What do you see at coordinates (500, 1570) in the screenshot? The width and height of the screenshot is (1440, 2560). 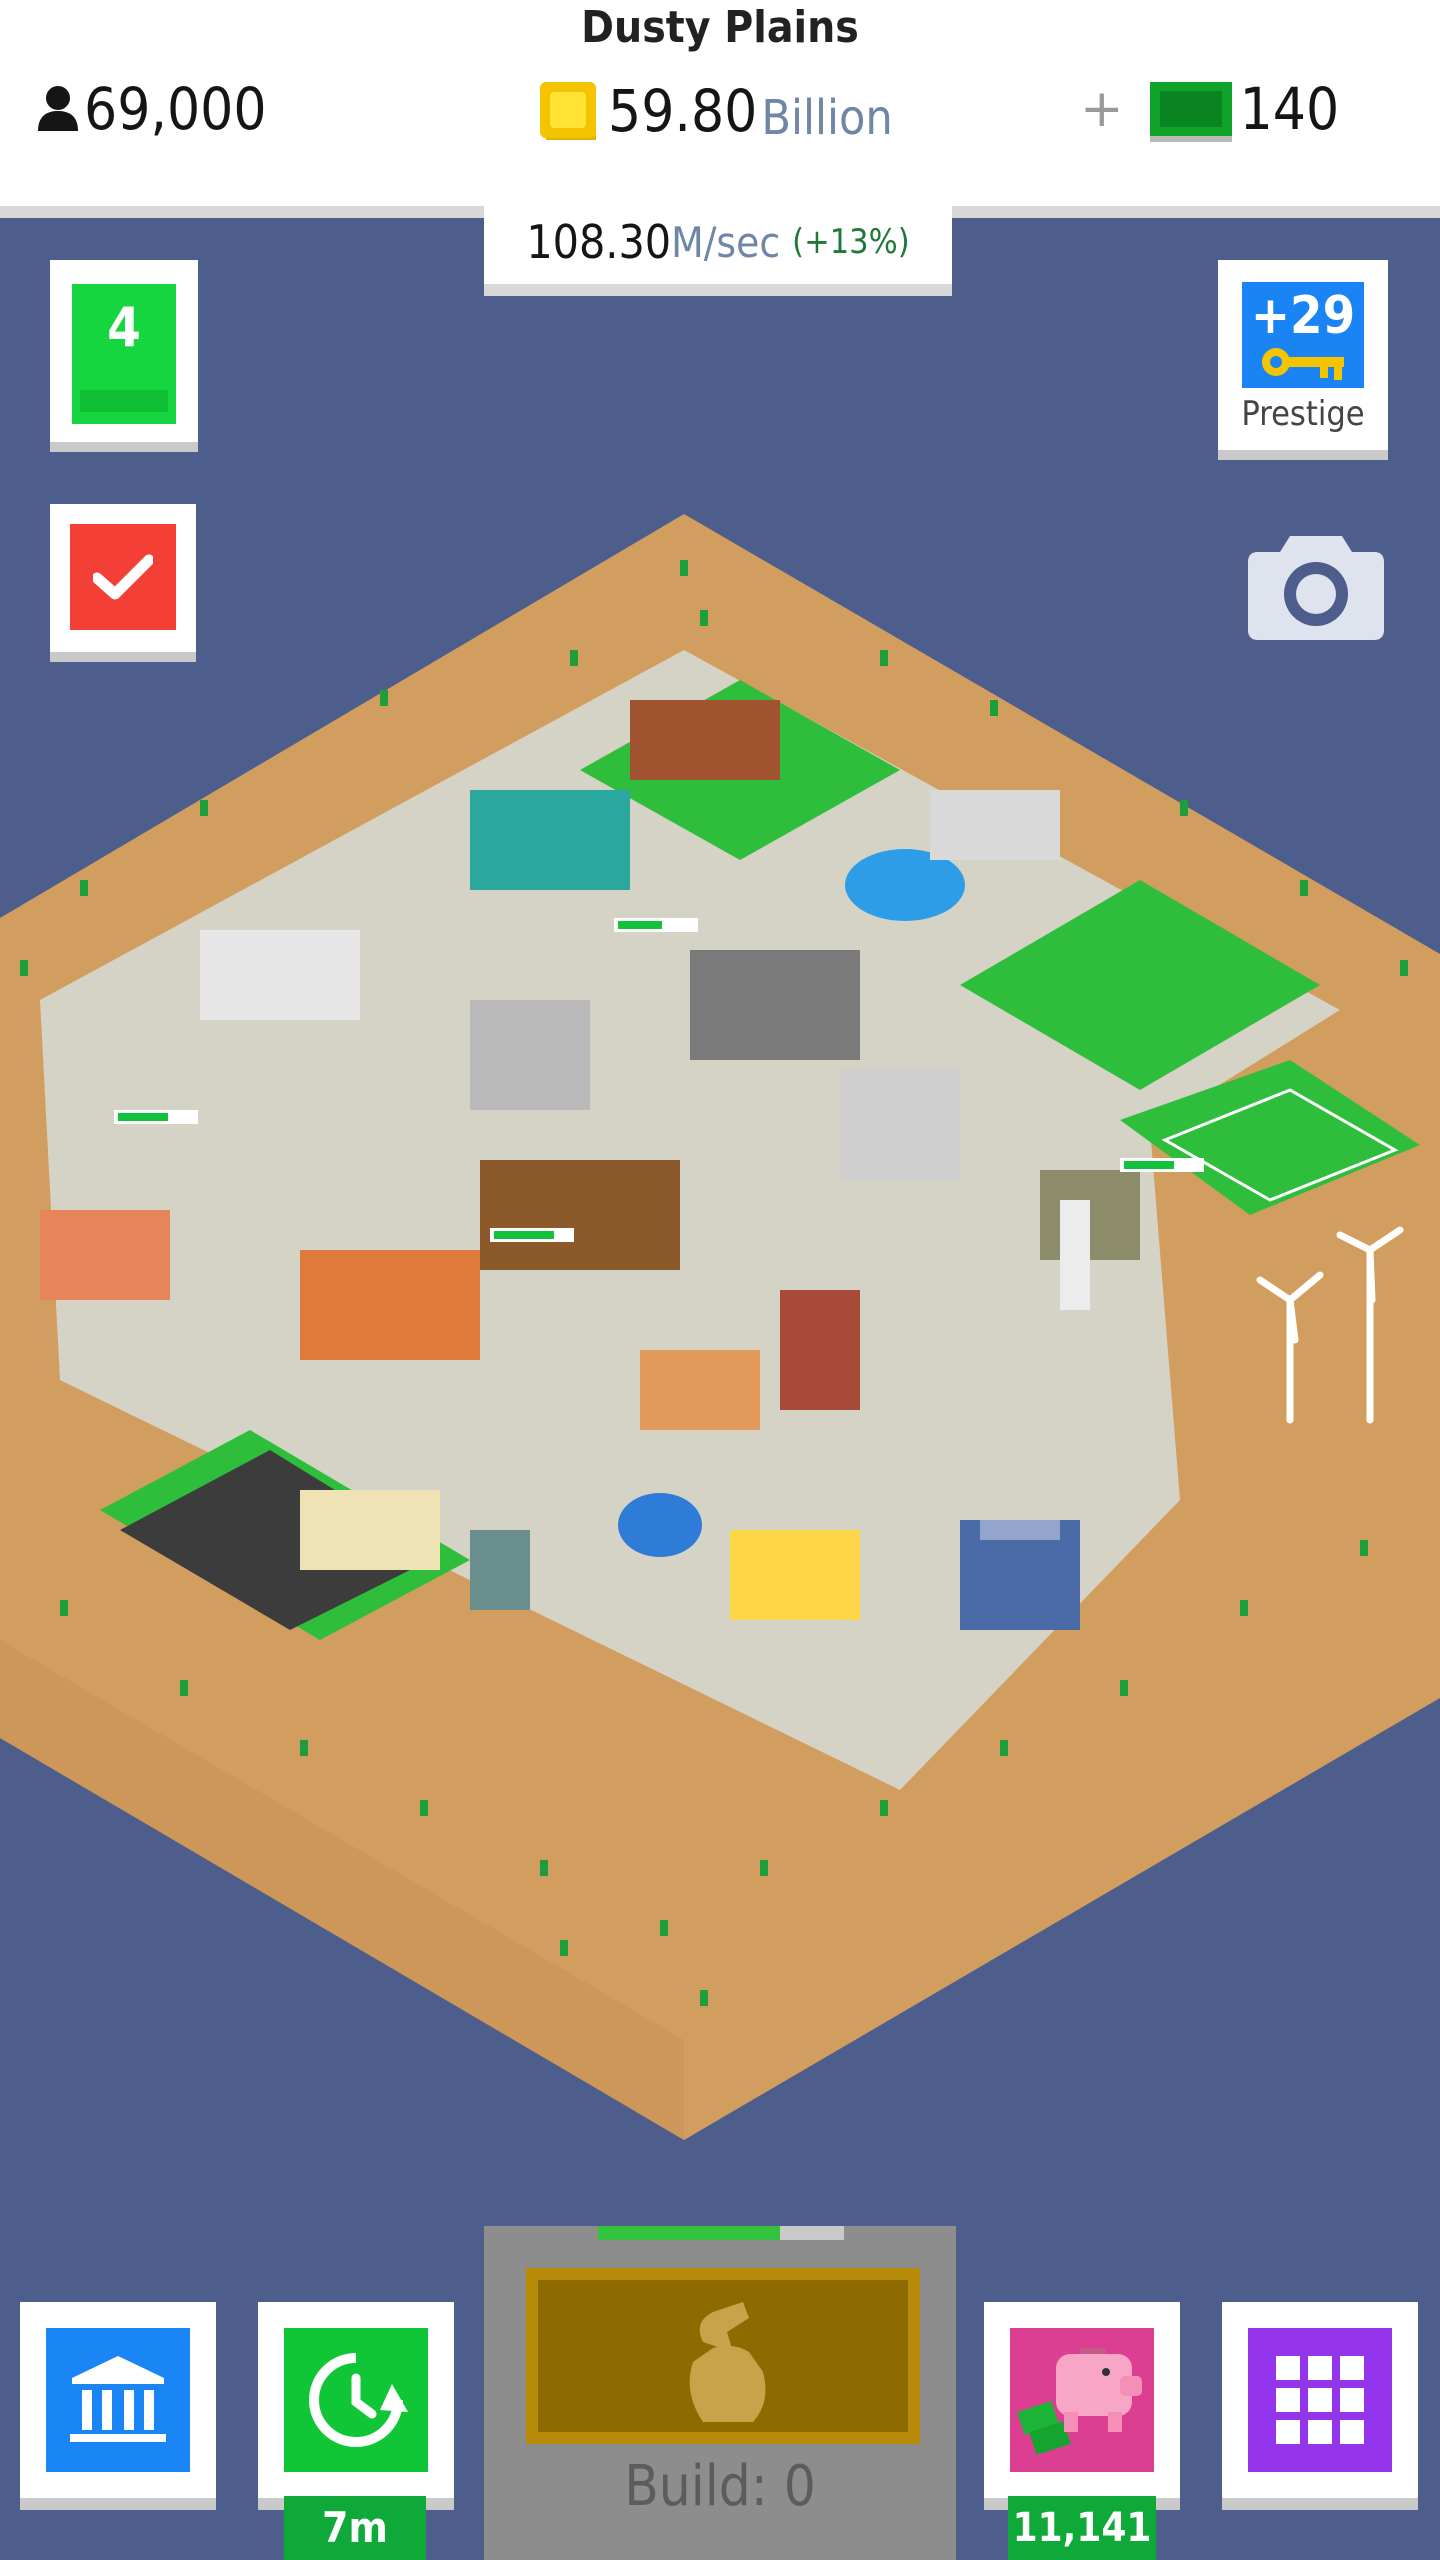 I see `control-tower` at bounding box center [500, 1570].